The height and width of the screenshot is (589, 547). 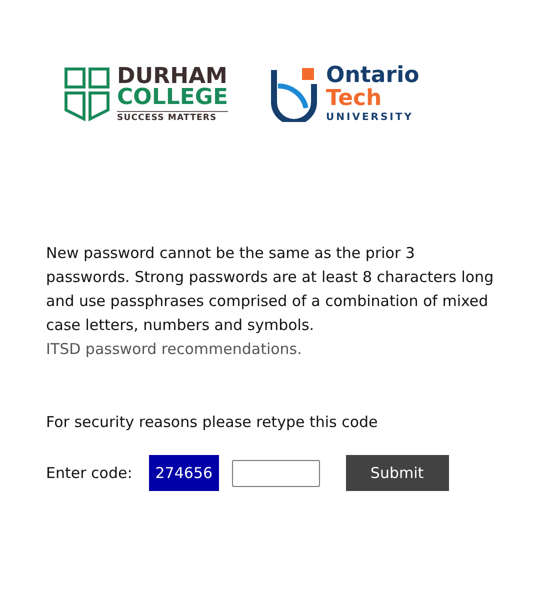 What do you see at coordinates (174, 349) in the screenshot?
I see `recommendations-link: ITSD password recommendations.` at bounding box center [174, 349].